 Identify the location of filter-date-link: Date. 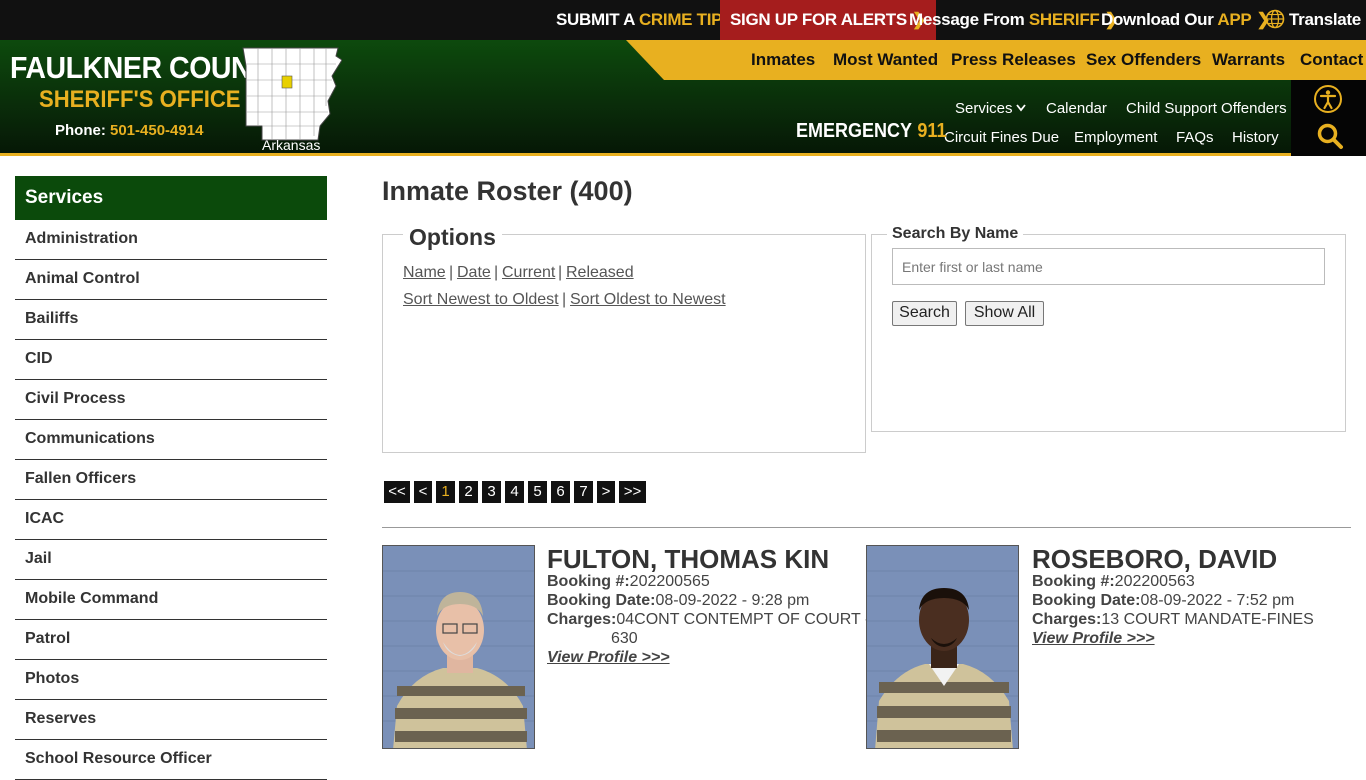
(474, 273).